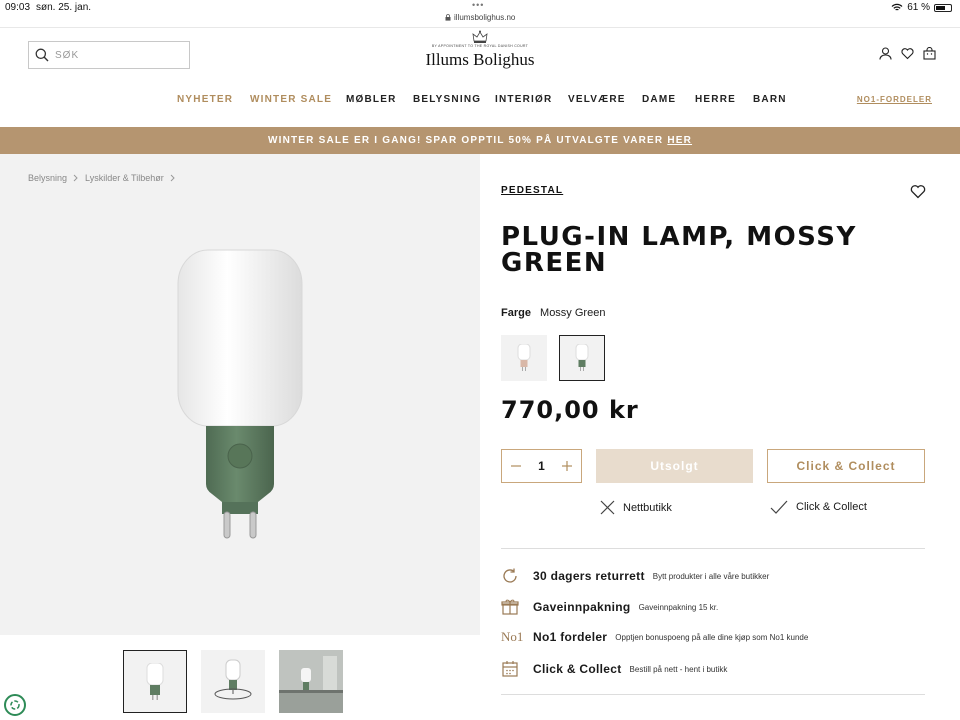 This screenshot has width=960, height=720. I want to click on availability-online: Nettbutikk, so click(636, 507).